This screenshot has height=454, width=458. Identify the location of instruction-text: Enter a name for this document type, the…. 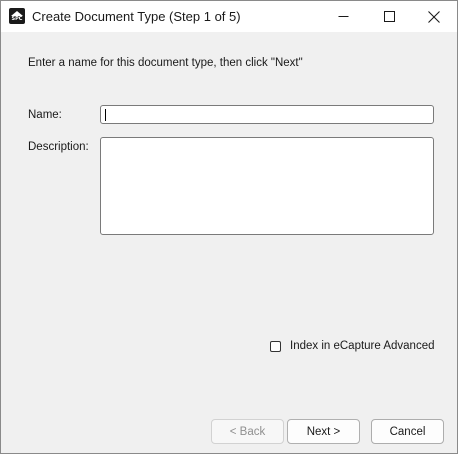
(165, 63).